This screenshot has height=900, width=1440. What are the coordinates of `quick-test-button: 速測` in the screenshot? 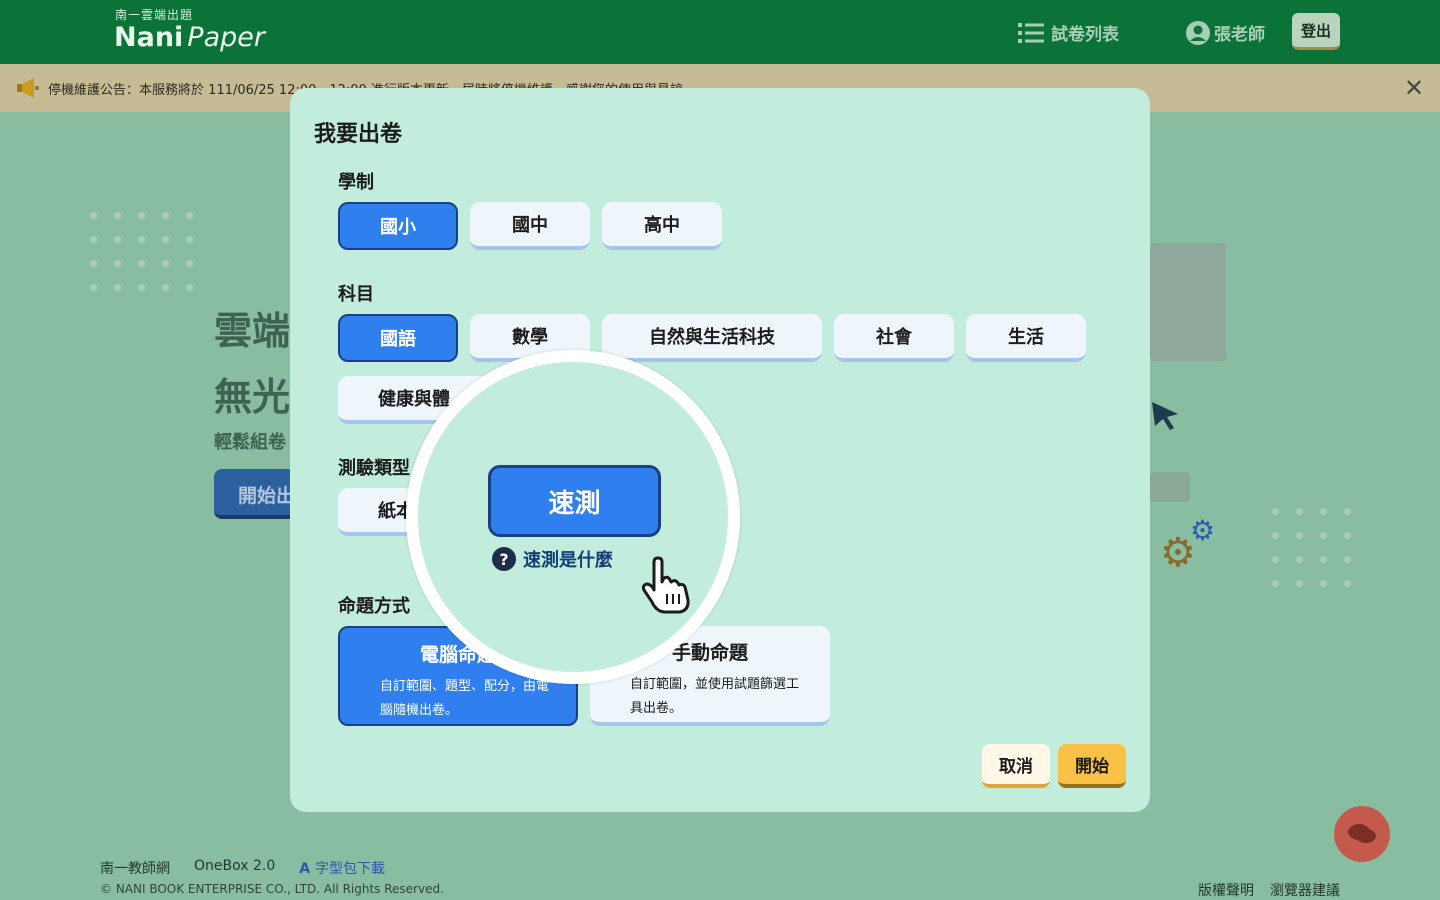 It's located at (574, 501).